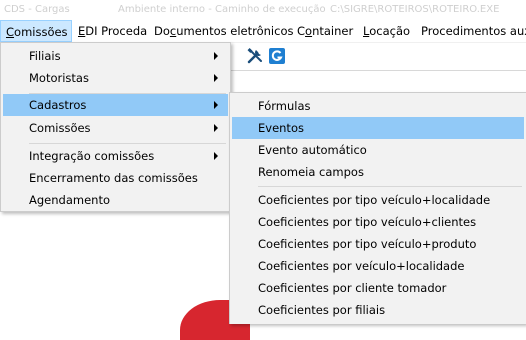 The image size is (526, 340). Describe the element at coordinates (378, 106) in the screenshot. I see `submenu-item-formulas: Fórmulas` at that location.